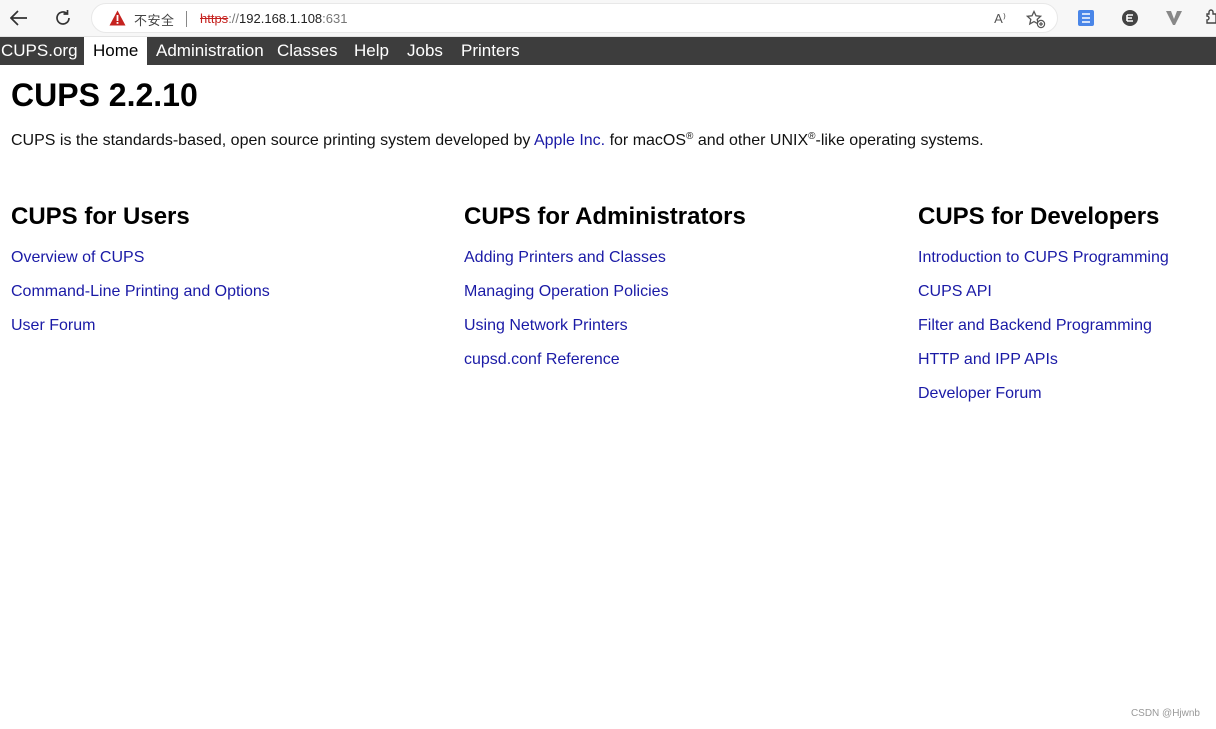 The width and height of the screenshot is (1216, 729). Describe the element at coordinates (116, 51) in the screenshot. I see `nav-home: Home` at that location.